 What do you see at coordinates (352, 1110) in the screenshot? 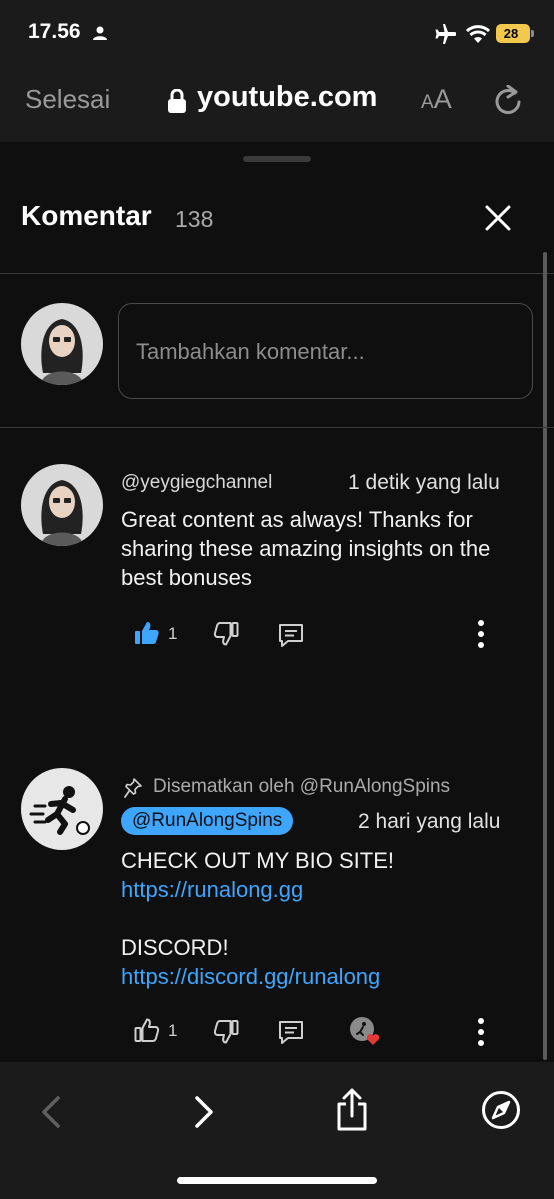
I see `share-icon` at bounding box center [352, 1110].